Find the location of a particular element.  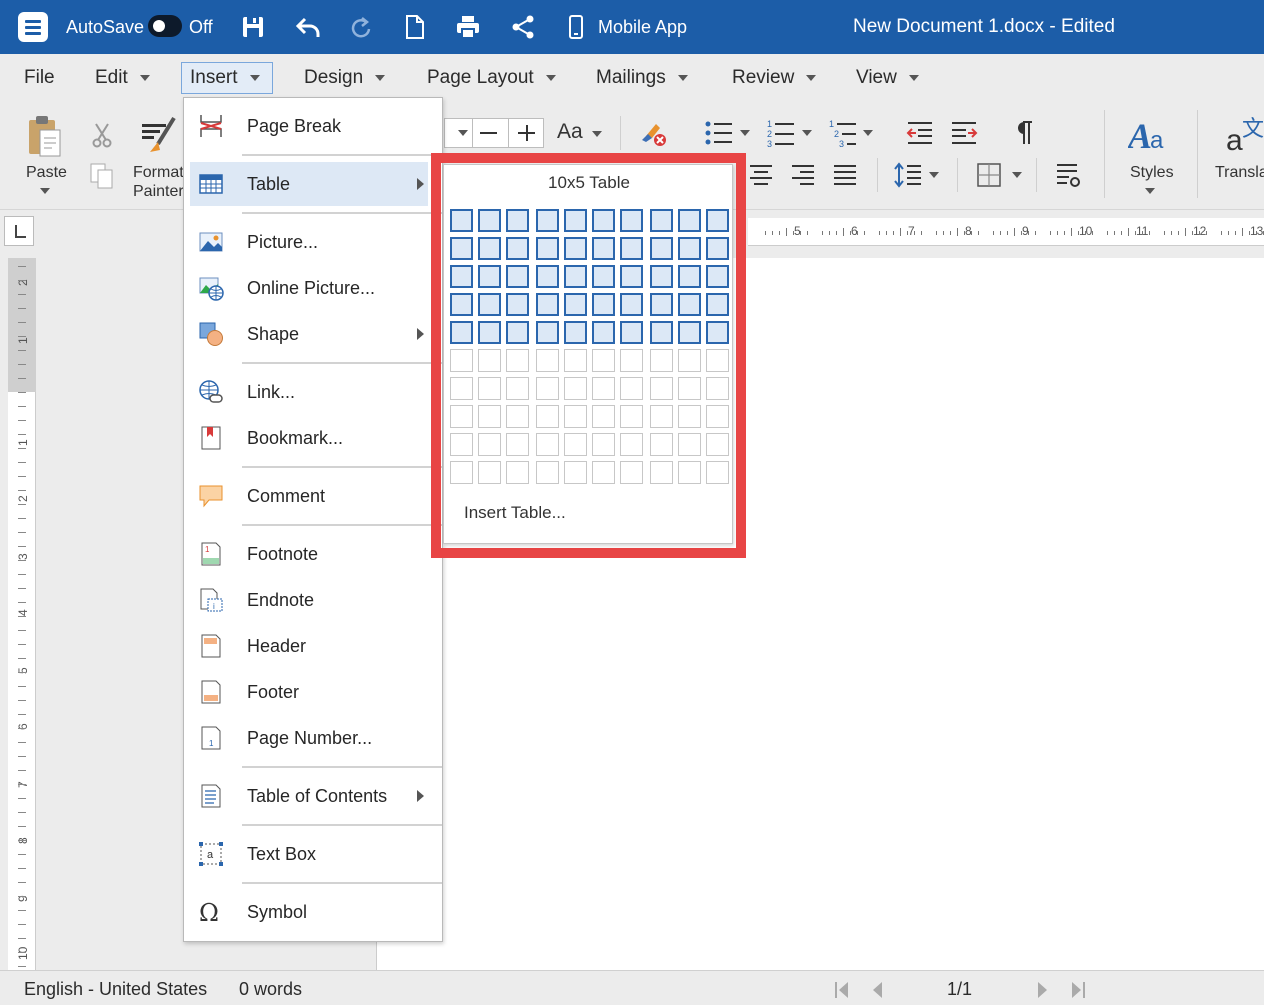

numbered-list-icon: 1 2 3 is located at coordinates (781, 133).